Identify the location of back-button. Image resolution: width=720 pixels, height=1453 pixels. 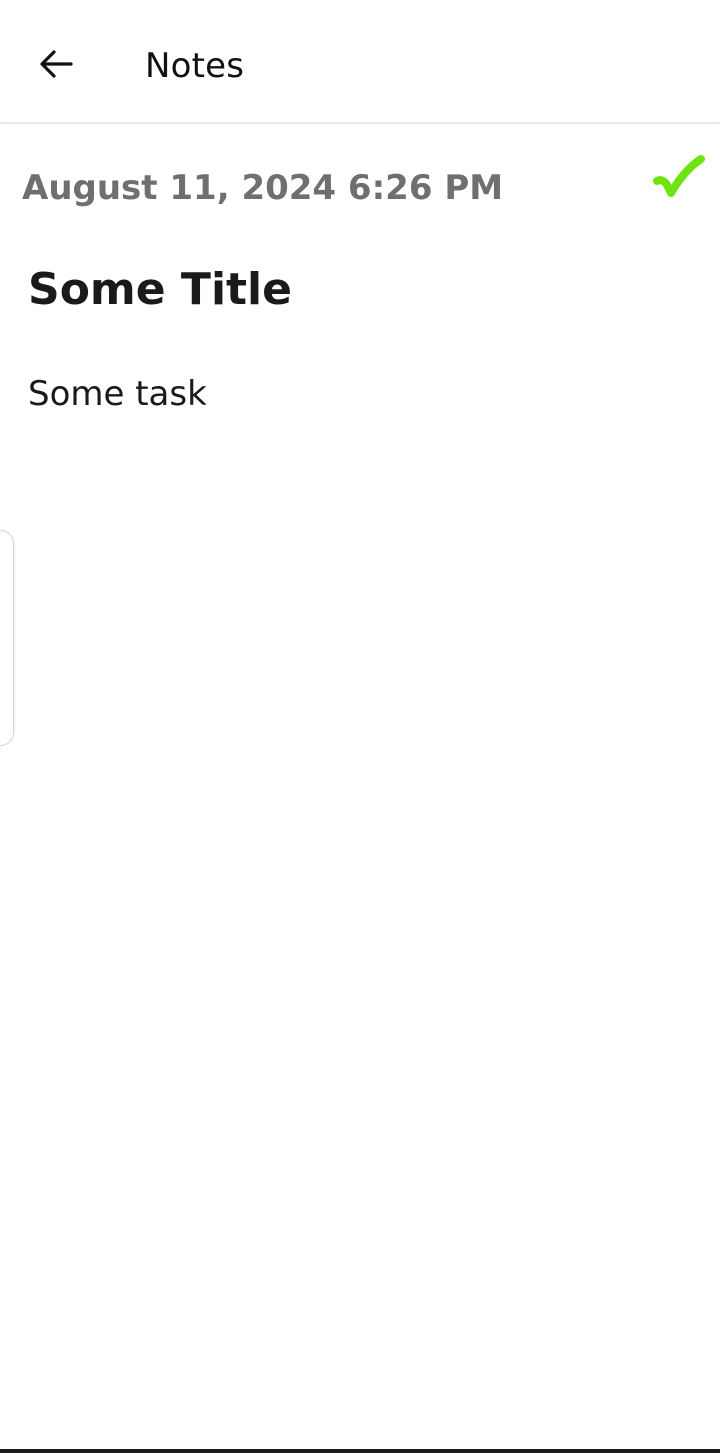
(56, 66).